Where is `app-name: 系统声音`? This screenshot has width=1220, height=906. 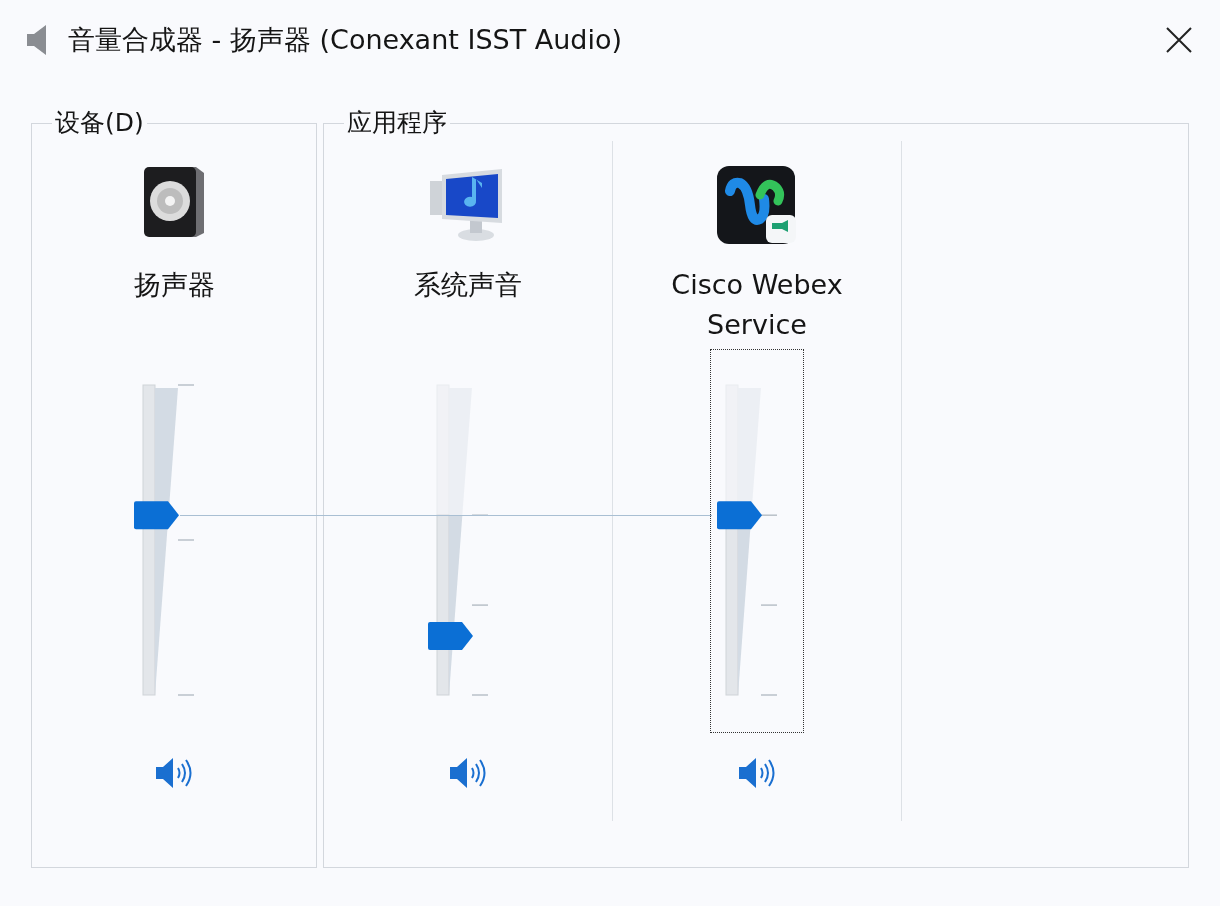 app-name: 系统声音 is located at coordinates (468, 285).